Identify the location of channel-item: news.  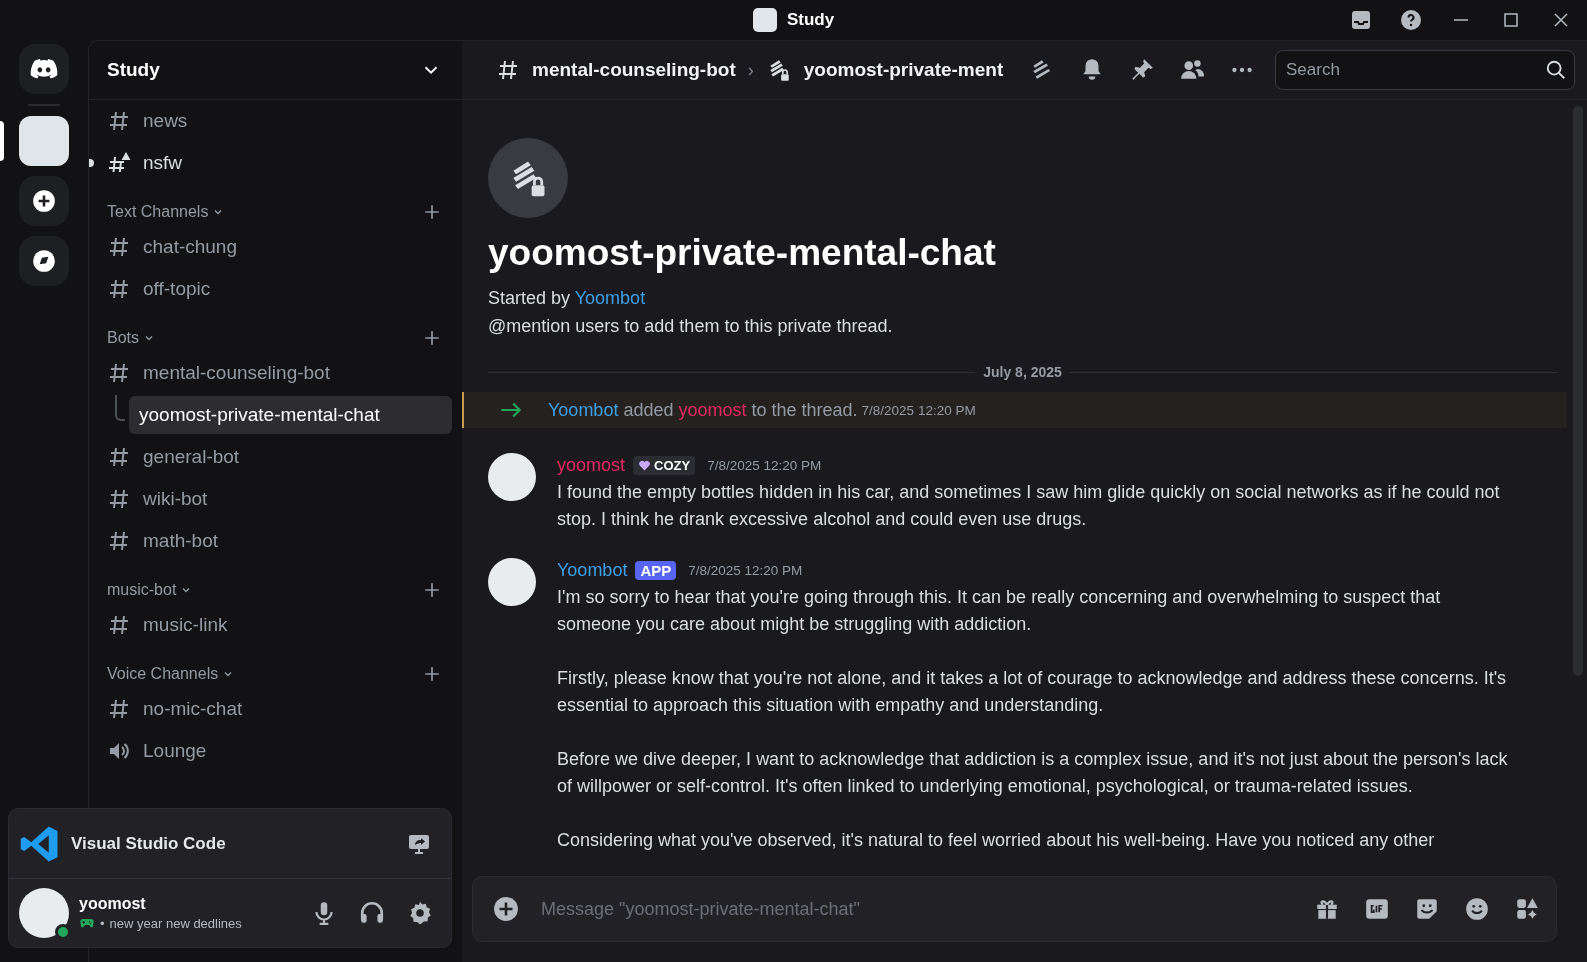
(274, 121).